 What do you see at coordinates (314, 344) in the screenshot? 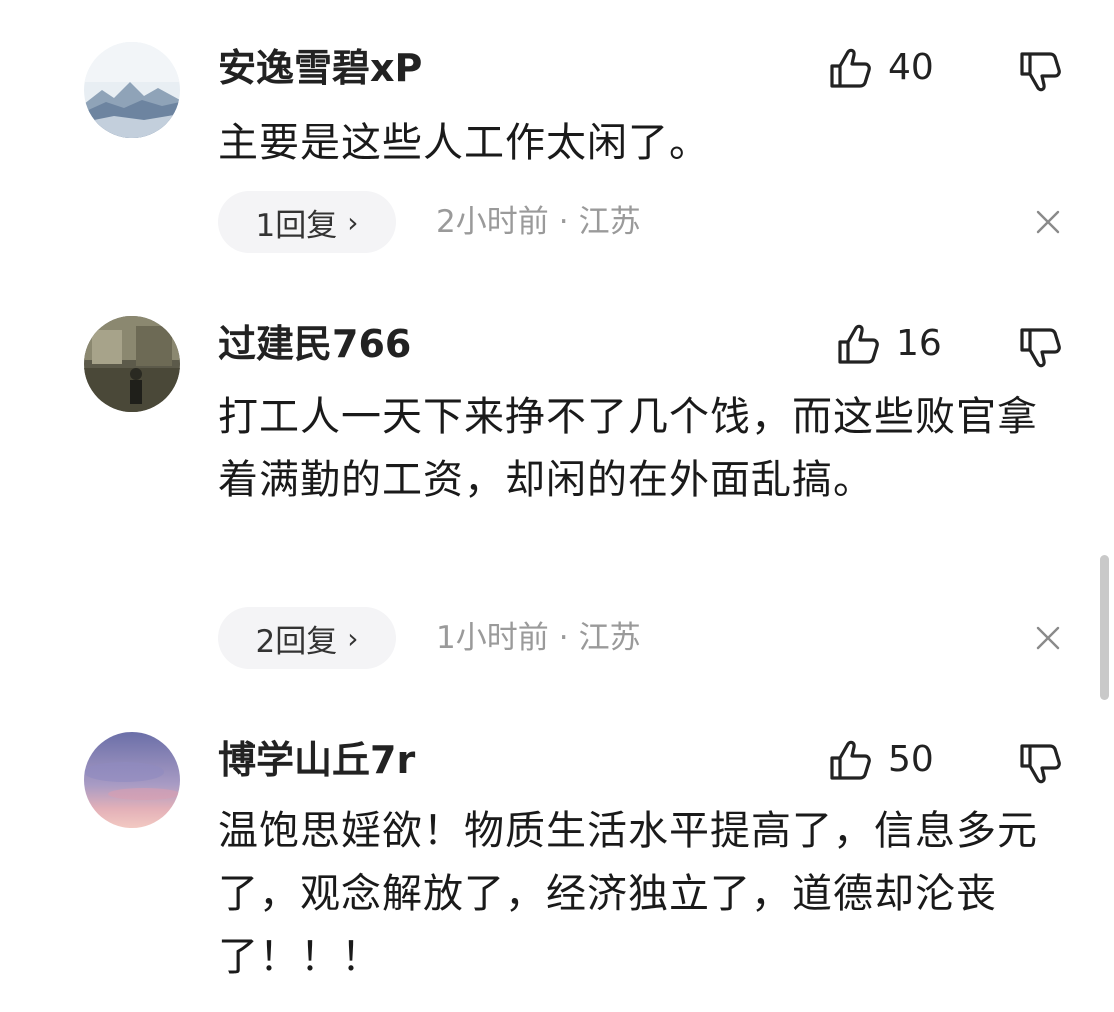
I see `username: 过建民766` at bounding box center [314, 344].